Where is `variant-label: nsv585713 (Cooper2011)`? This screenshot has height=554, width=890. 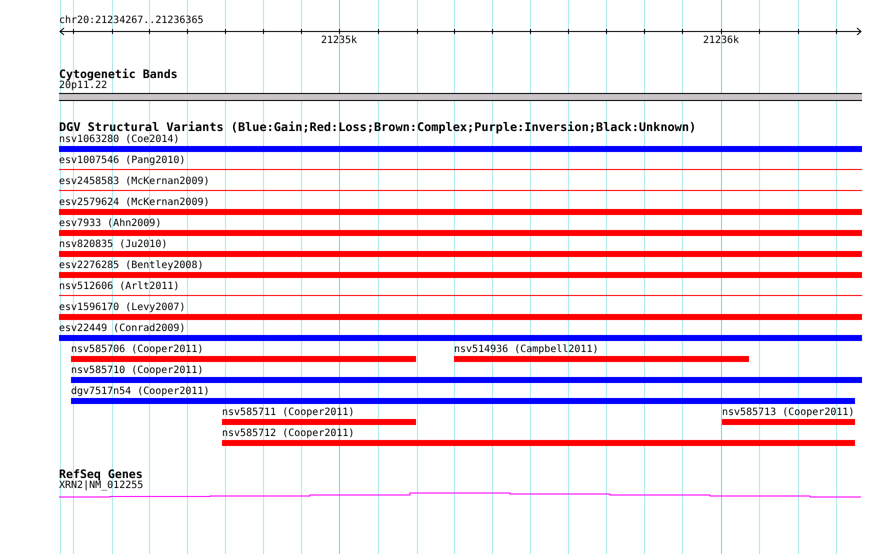
variant-label: nsv585713 (Cooper2011) is located at coordinates (788, 413).